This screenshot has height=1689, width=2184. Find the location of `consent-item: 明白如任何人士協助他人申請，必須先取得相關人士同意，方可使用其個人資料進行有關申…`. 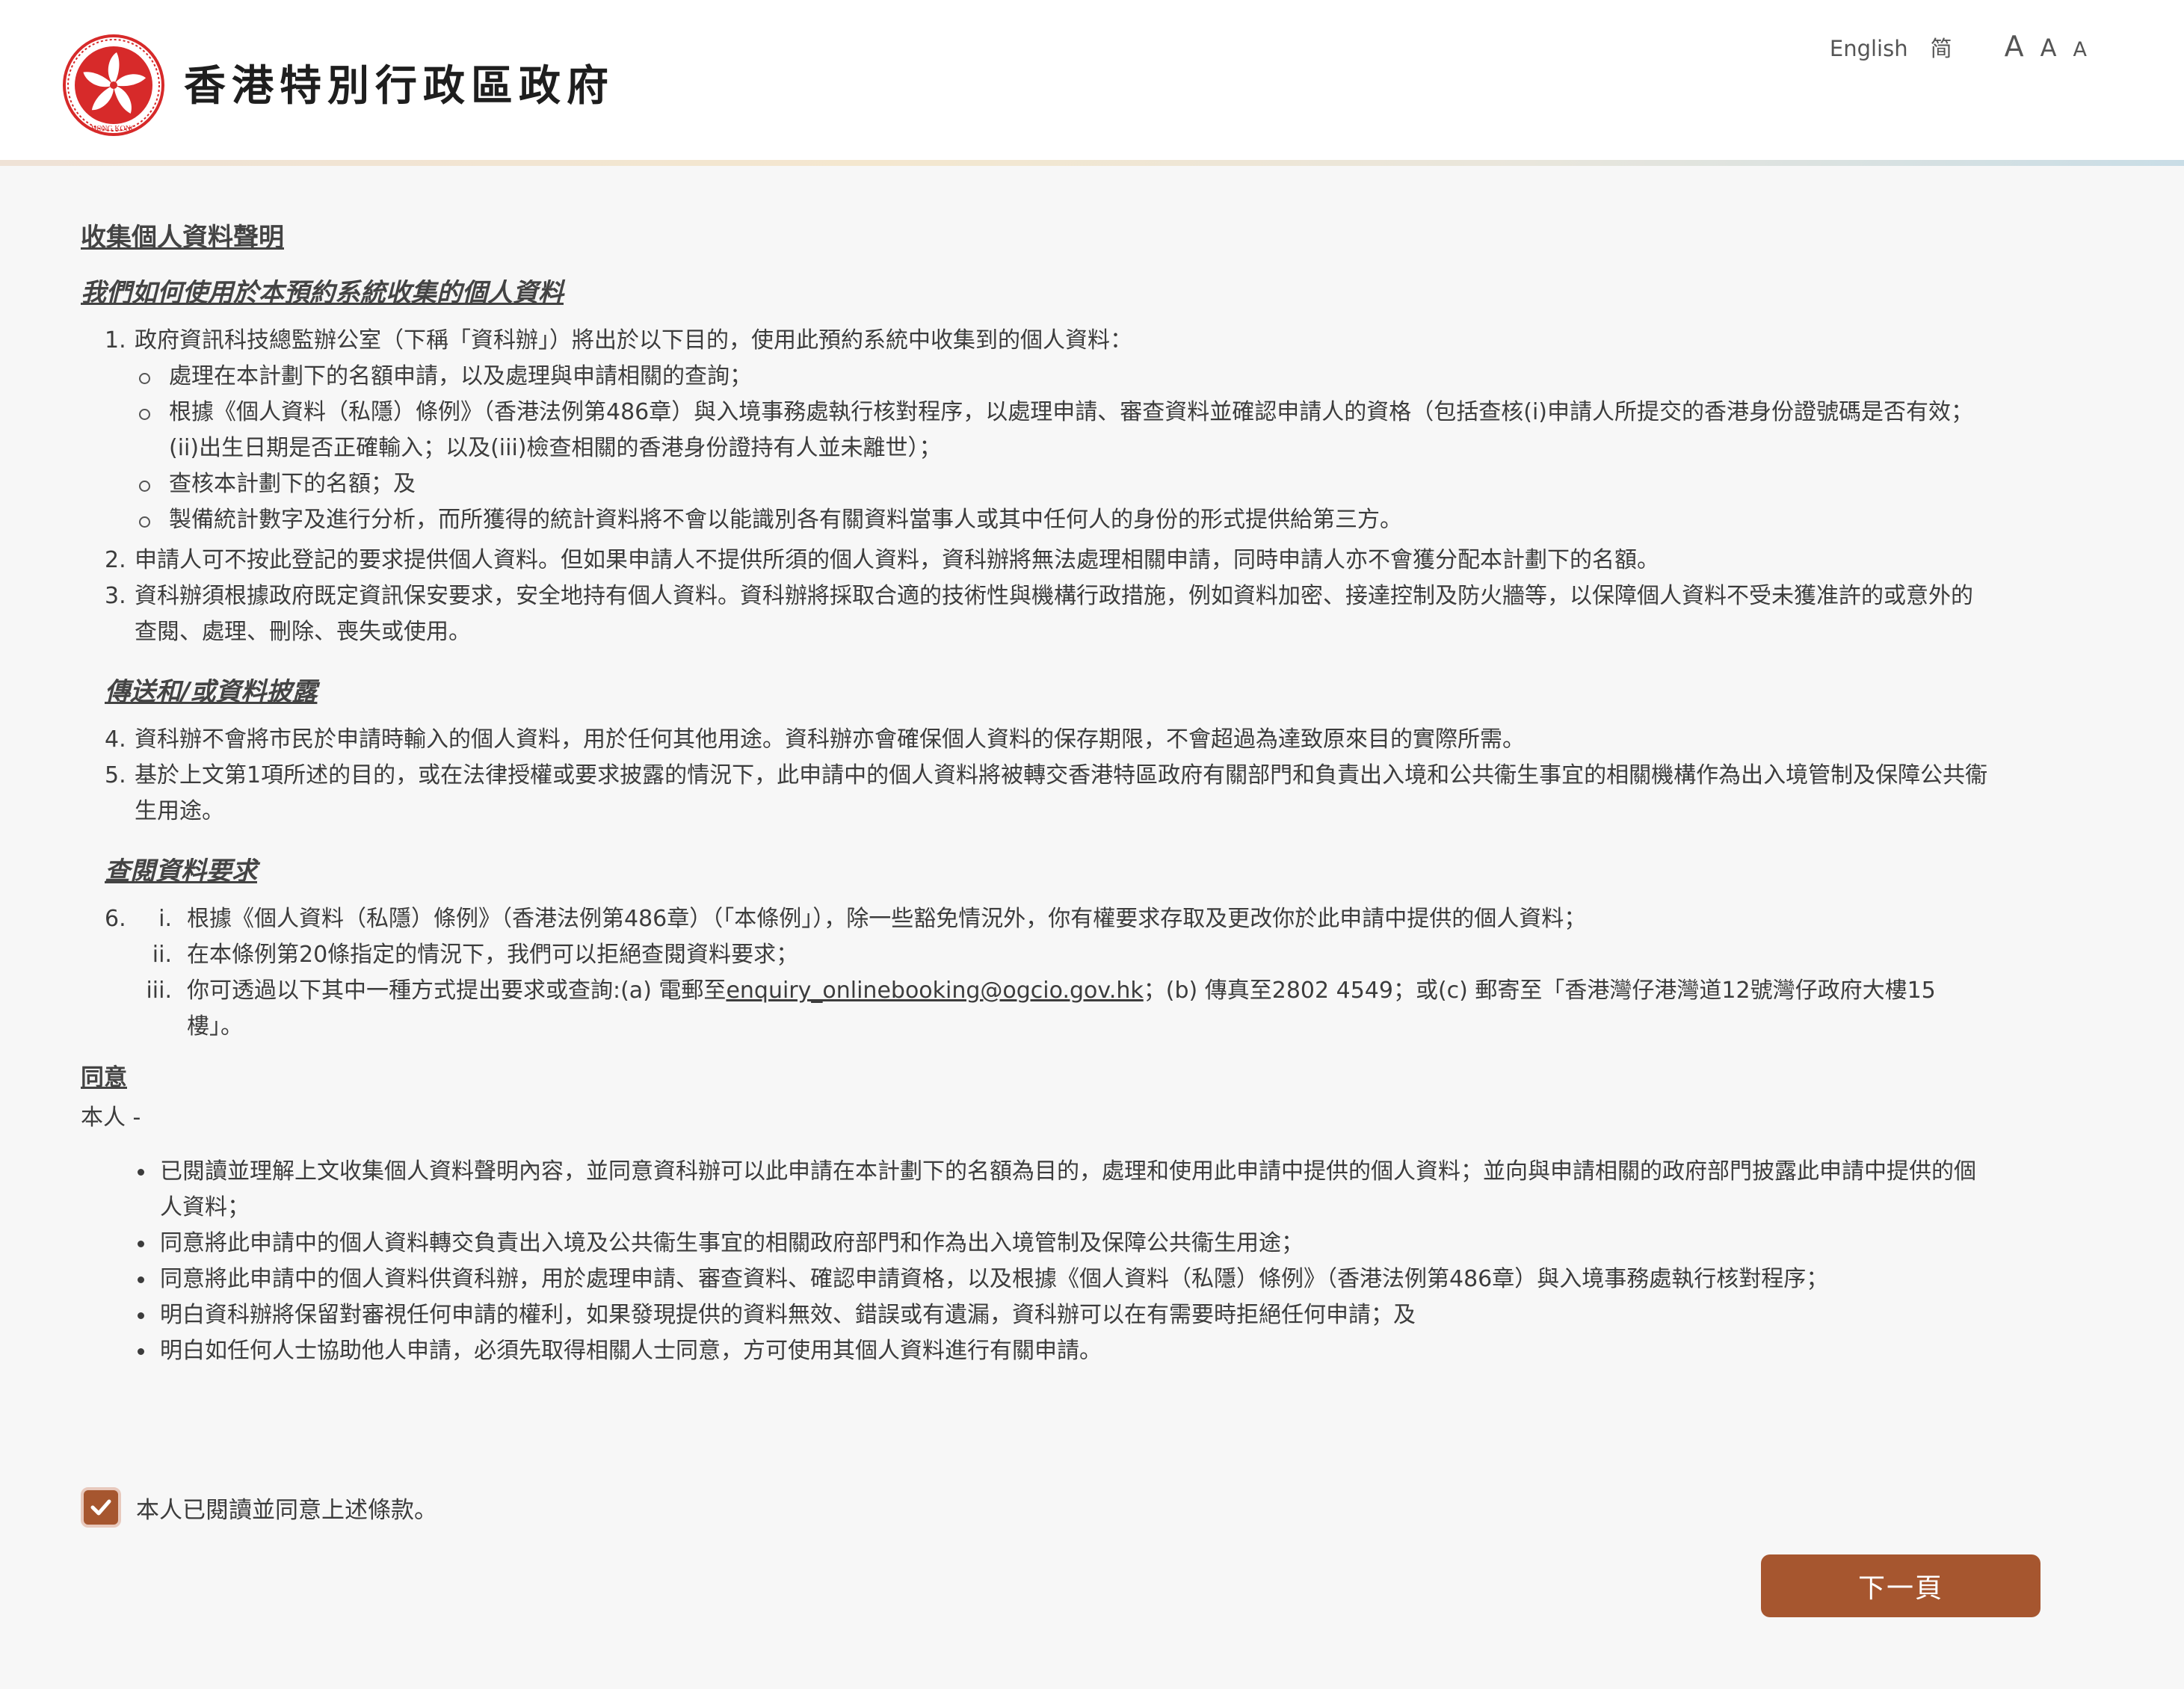

consent-item: 明白如任何人士協助他人申請，必須先取得相關人士同意，方可使用其個人資料進行有關申… is located at coordinates (1079, 1351).